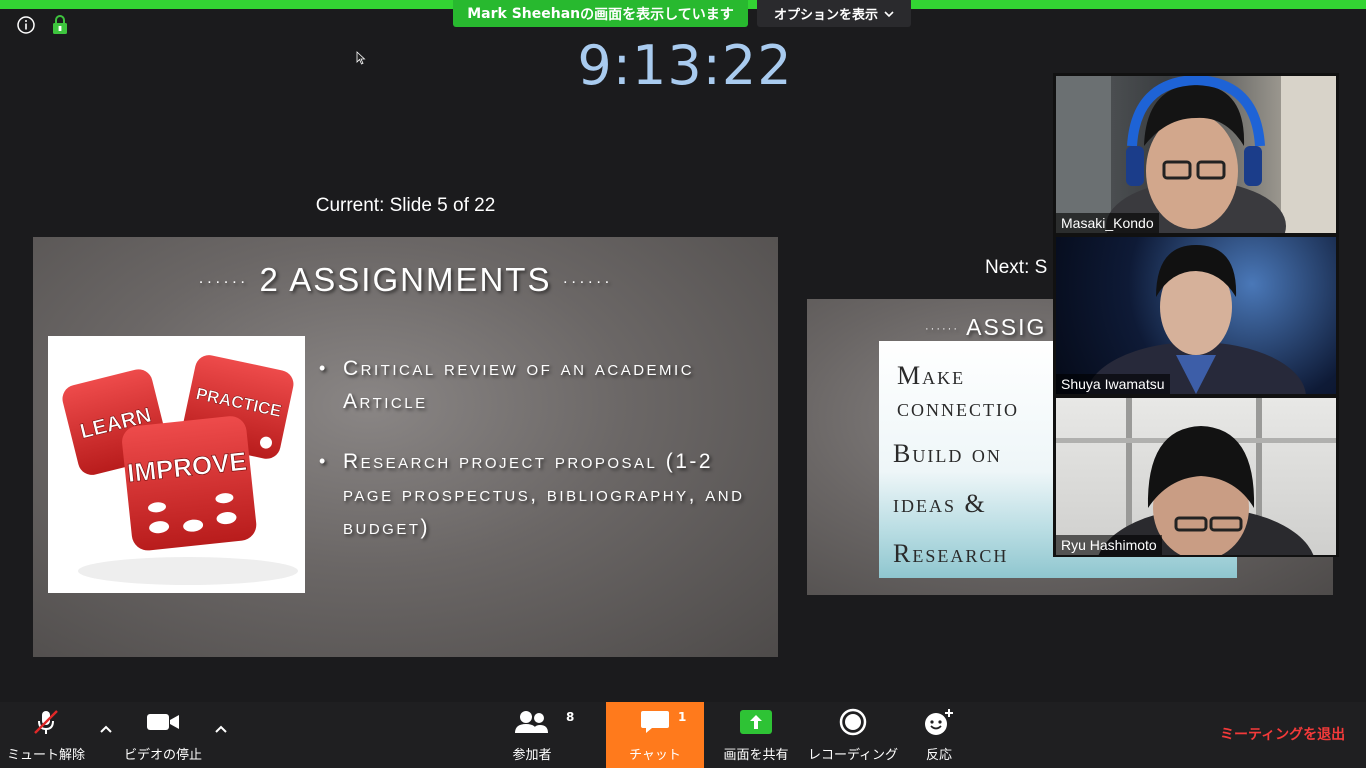 The image size is (1366, 768). What do you see at coordinates (106, 729) in the screenshot?
I see `audio-options-caret-icon` at bounding box center [106, 729].